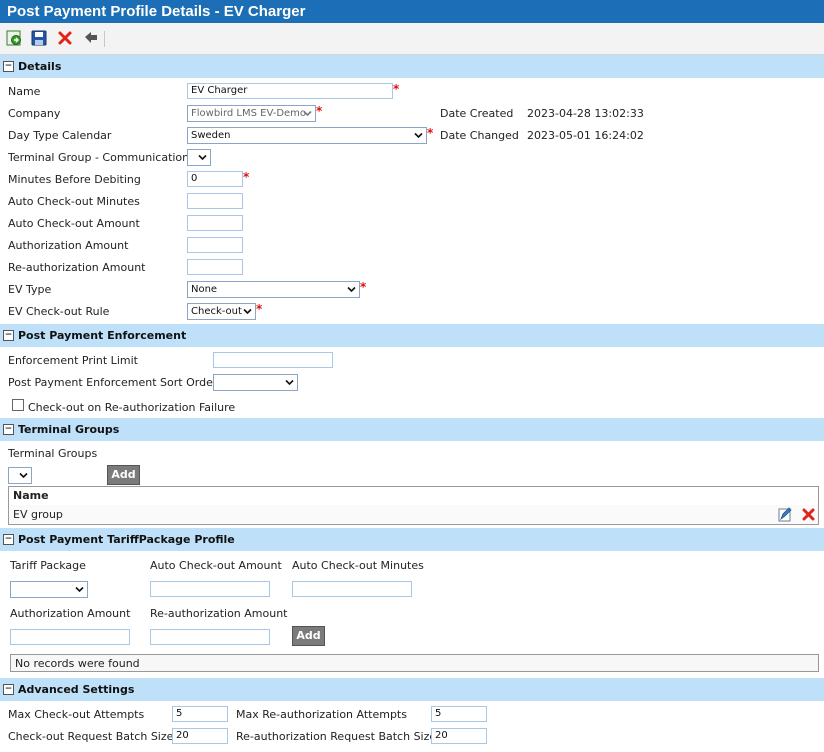 Image resolution: width=824 pixels, height=752 pixels. Describe the element at coordinates (459, 714) in the screenshot. I see `max-reauthorization-attempts-input: 5` at that location.